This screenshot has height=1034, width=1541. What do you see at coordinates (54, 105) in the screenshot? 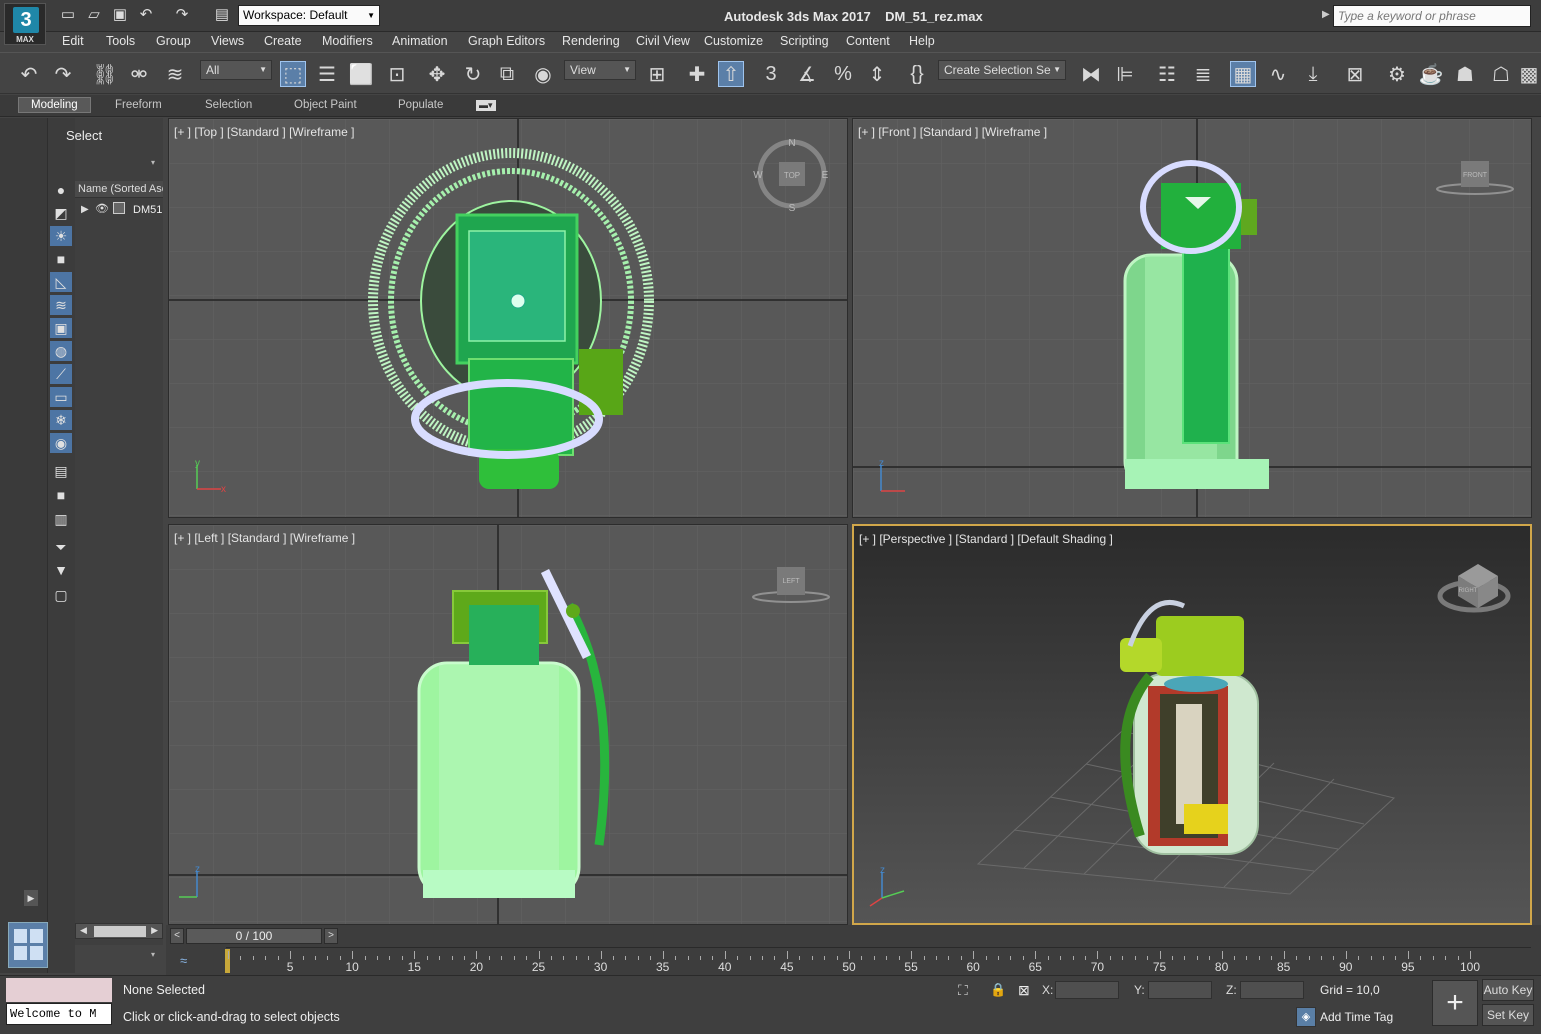
I see `tab-modeling: Modeling` at bounding box center [54, 105].